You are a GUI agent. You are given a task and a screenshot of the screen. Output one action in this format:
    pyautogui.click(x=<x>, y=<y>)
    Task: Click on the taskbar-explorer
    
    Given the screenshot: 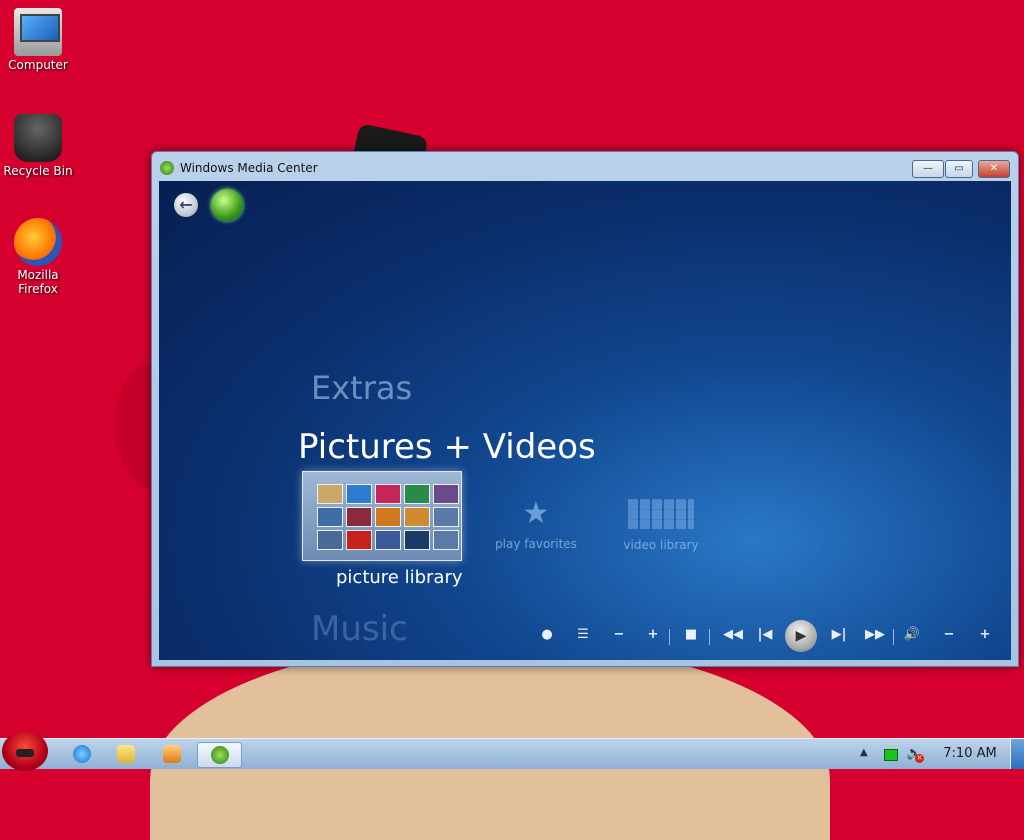 What is the action you would take?
    pyautogui.click(x=126, y=754)
    